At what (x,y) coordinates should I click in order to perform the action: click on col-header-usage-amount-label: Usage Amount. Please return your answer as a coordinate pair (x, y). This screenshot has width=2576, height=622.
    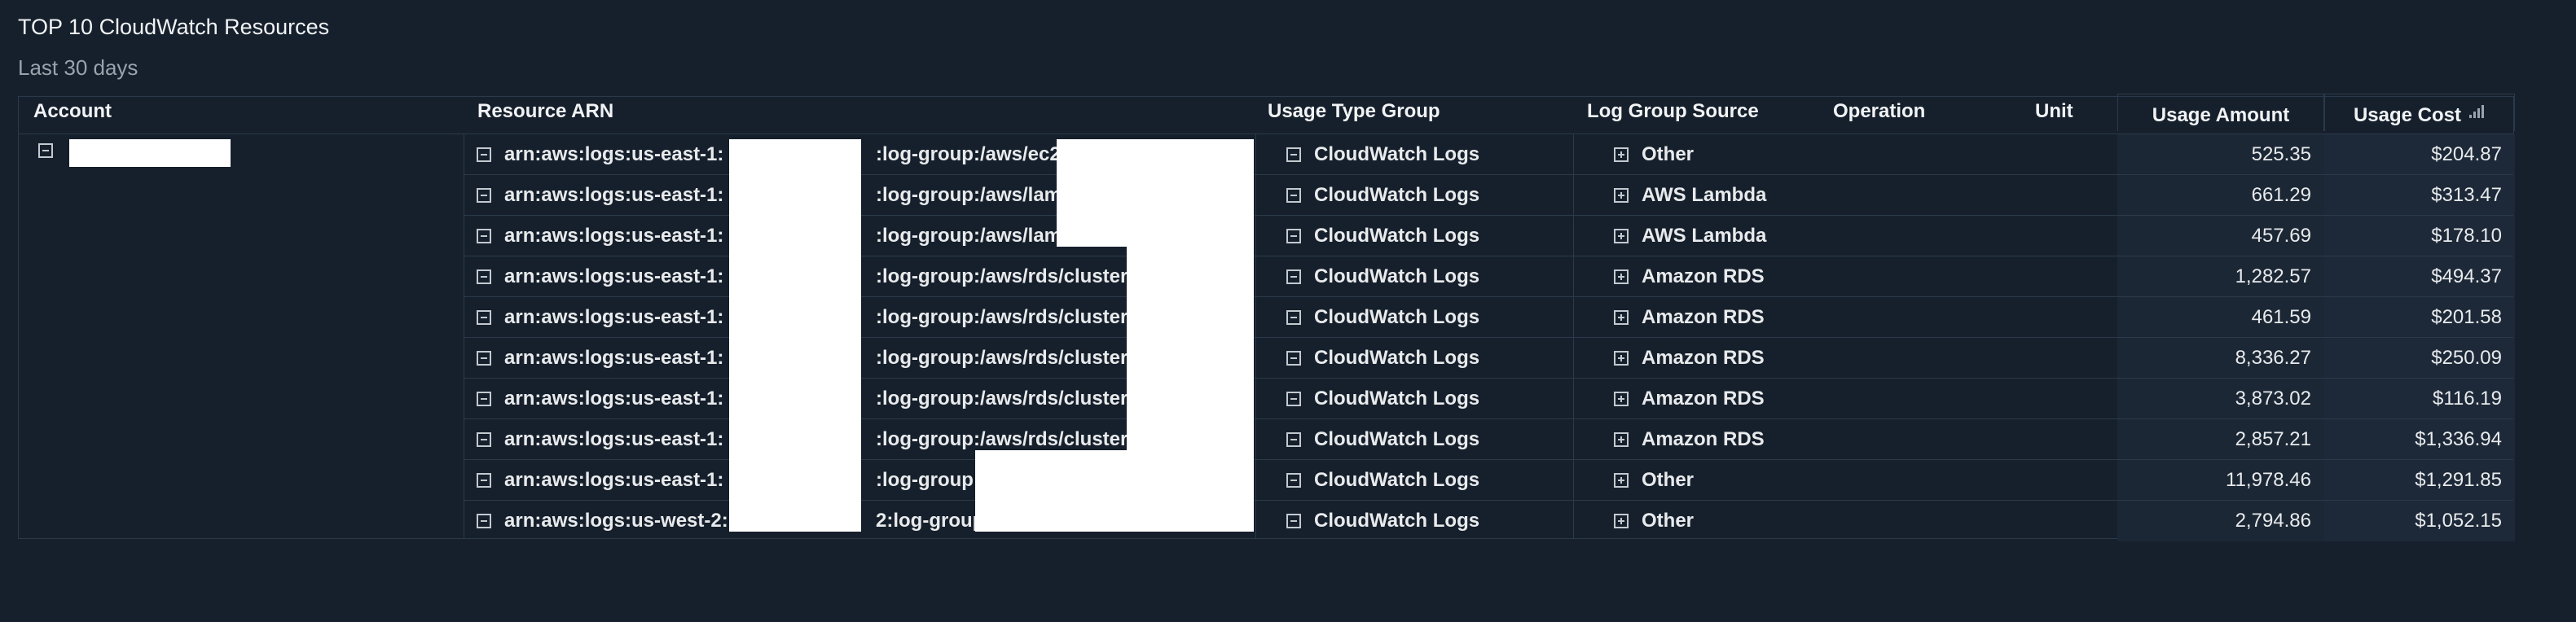
    Looking at the image, I should click on (2221, 115).